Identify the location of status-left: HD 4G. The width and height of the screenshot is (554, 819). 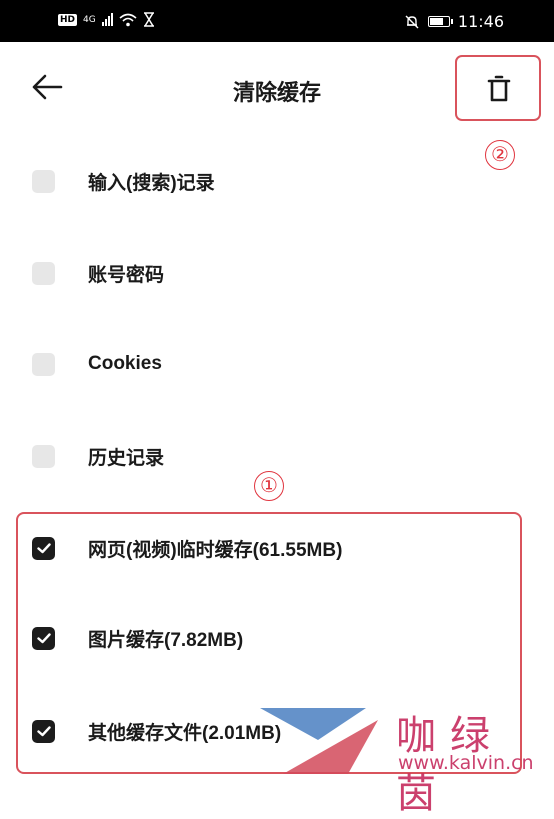
(106, 19).